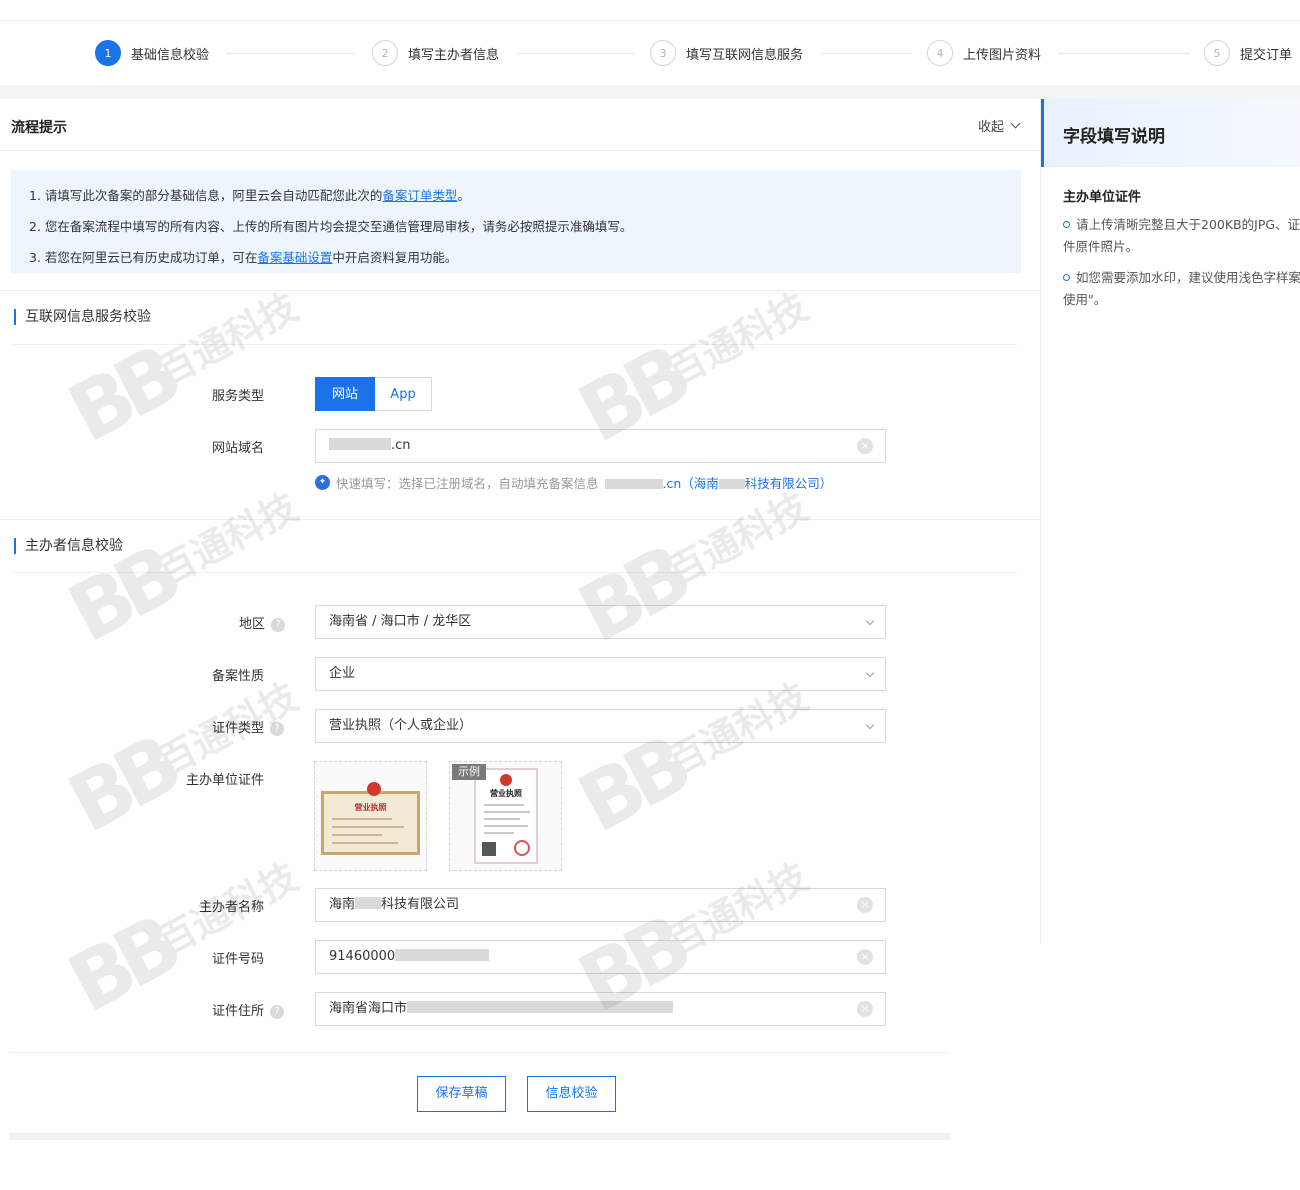 The width and height of the screenshot is (1300, 1190). Describe the element at coordinates (479, 1052) in the screenshot. I see `form-divider` at that location.